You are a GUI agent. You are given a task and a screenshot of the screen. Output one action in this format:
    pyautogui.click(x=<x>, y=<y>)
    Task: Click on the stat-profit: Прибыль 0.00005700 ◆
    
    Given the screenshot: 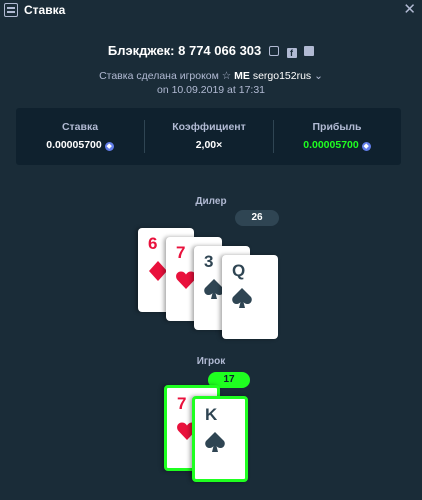 What is the action you would take?
    pyautogui.click(x=337, y=136)
    